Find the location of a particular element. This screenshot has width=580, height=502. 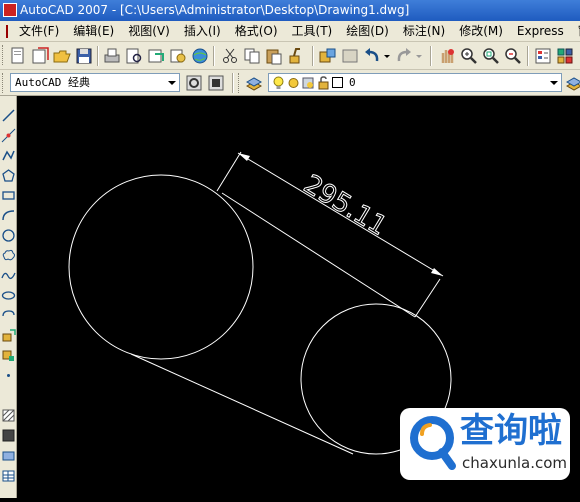

dimension-arrow-left-icon is located at coordinates (244, 157).